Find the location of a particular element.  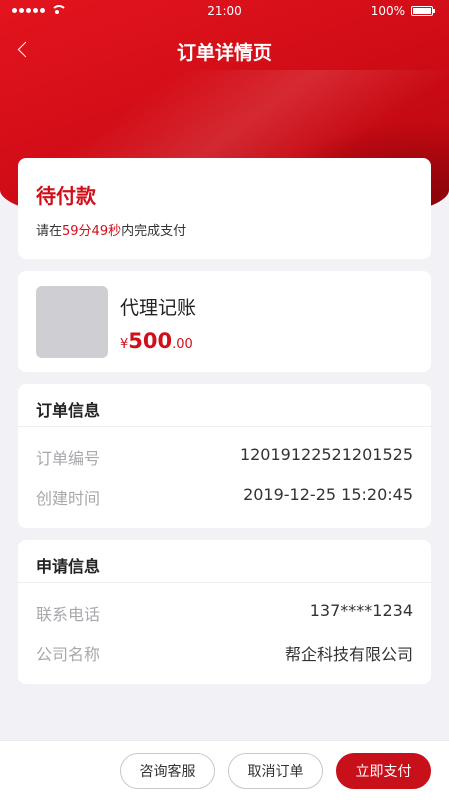

nav-bar: 订单详情页 is located at coordinates (224, 50).